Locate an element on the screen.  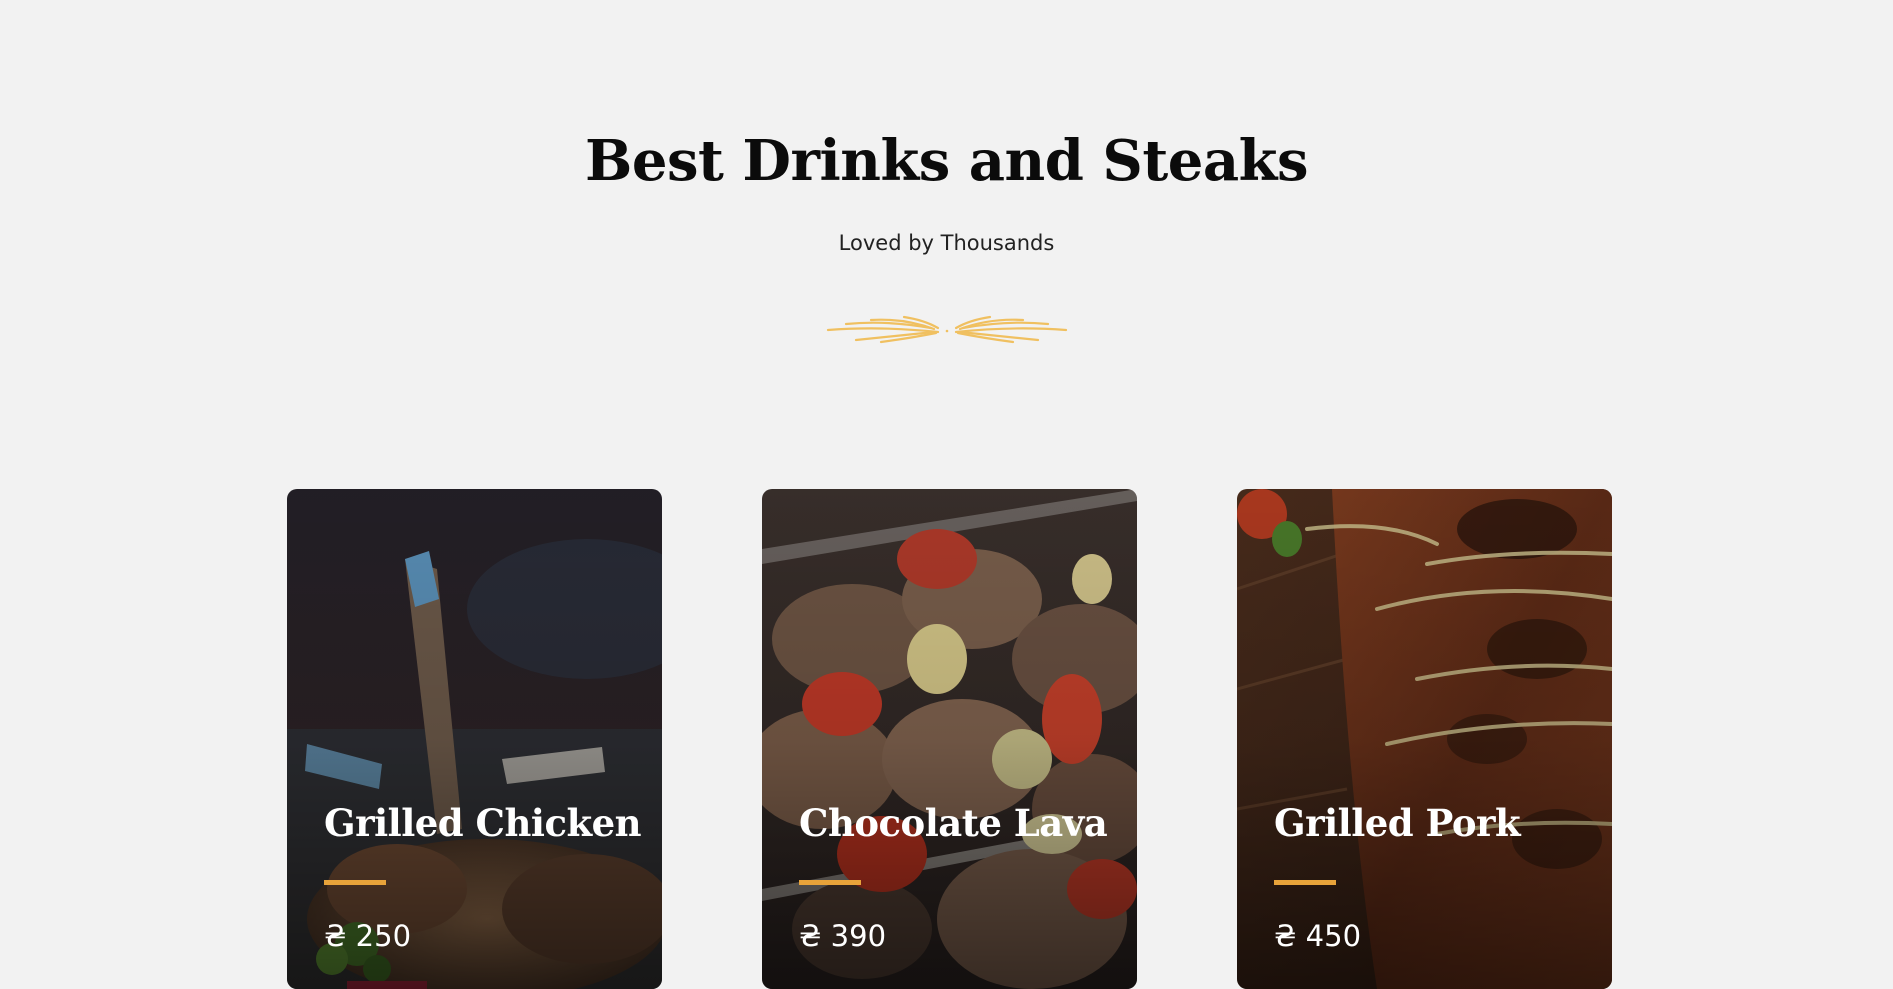
section-subtitle: Loved by Thousands is located at coordinates (946, 243).